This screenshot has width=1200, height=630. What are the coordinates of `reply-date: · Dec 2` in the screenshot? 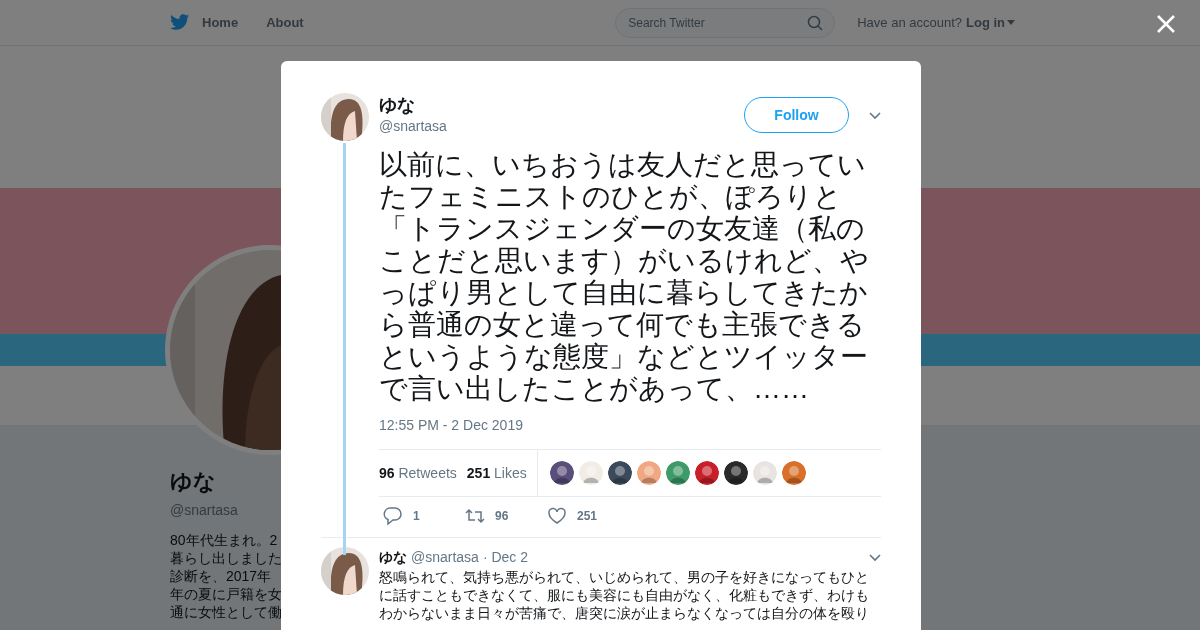 It's located at (505, 557).